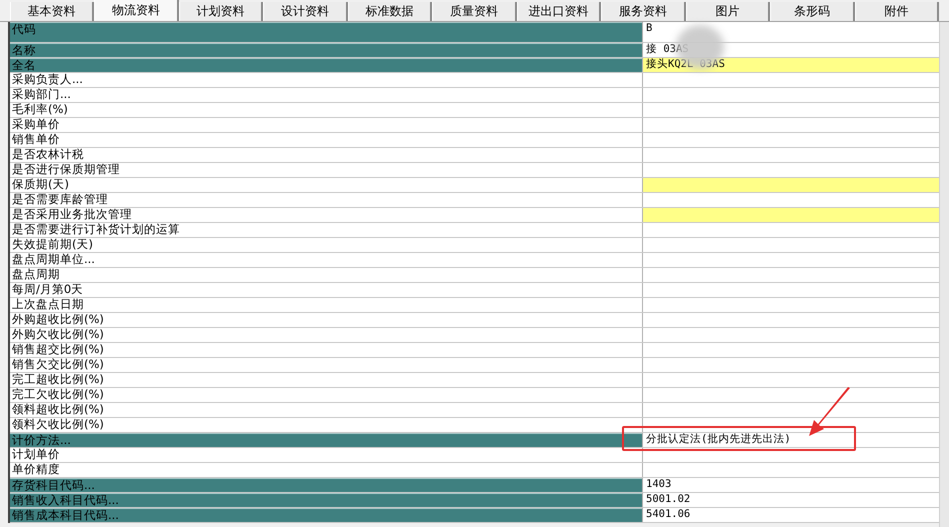 The image size is (949, 527). I want to click on tab: 附件, so click(896, 11).